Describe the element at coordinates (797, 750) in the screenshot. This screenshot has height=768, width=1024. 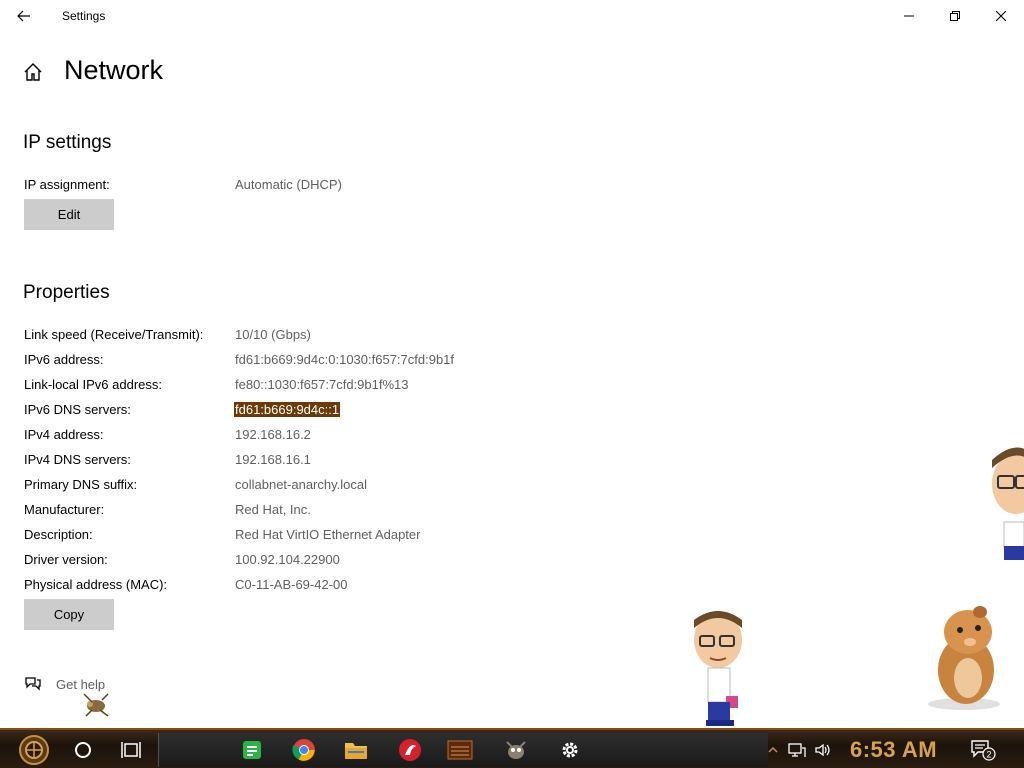
I see `network-icon` at that location.